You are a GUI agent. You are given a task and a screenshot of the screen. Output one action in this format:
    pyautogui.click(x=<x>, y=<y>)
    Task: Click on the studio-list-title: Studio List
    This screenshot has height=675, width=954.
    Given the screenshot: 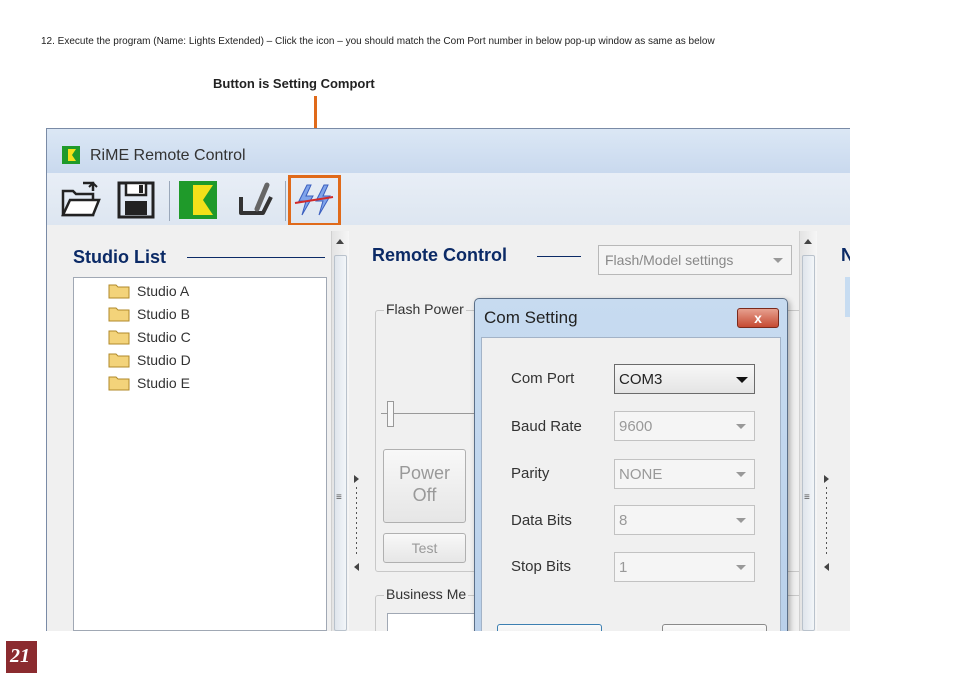 What is the action you would take?
    pyautogui.click(x=119, y=257)
    